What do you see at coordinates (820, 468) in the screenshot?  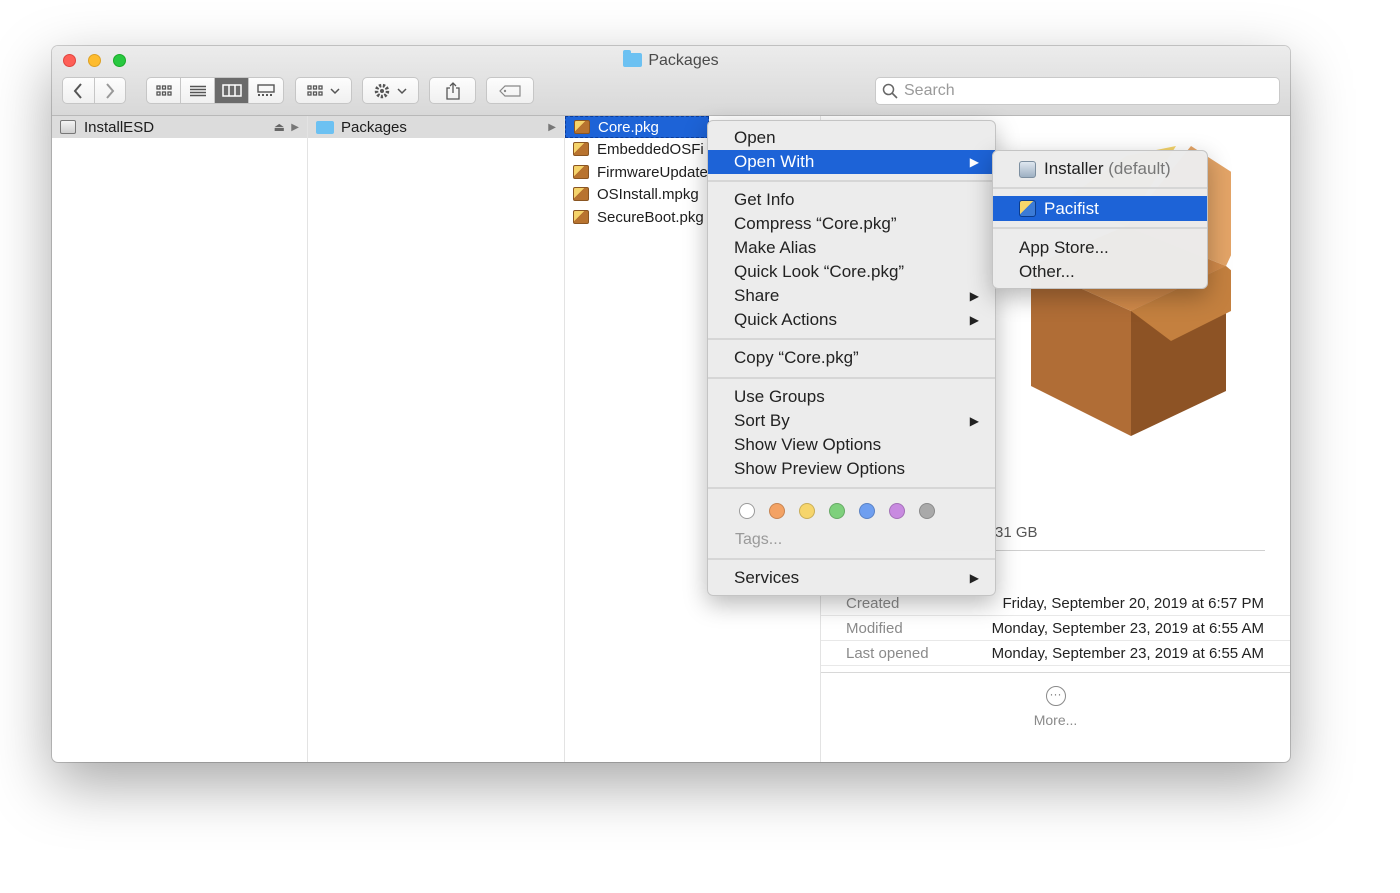 I see `menu-item-label: Show Preview Options` at bounding box center [820, 468].